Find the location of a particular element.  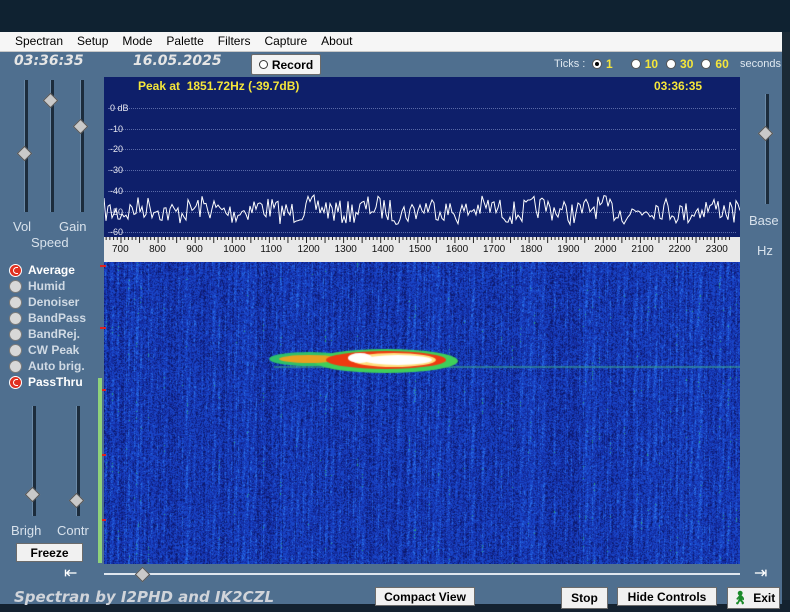

option-label: Humid is located at coordinates (47, 286).